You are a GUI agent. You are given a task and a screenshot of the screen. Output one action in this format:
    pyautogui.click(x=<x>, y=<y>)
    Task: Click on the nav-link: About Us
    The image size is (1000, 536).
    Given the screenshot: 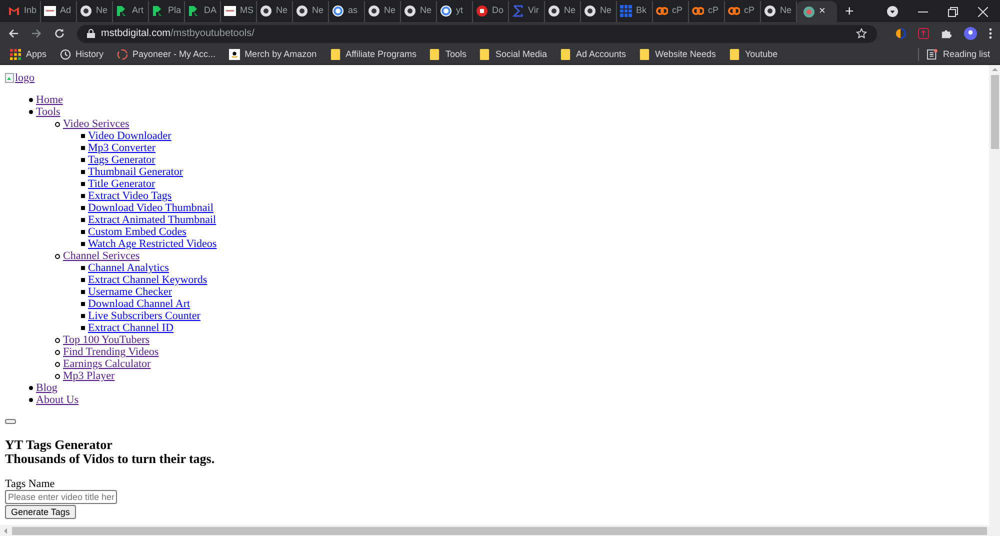 What is the action you would take?
    pyautogui.click(x=57, y=400)
    